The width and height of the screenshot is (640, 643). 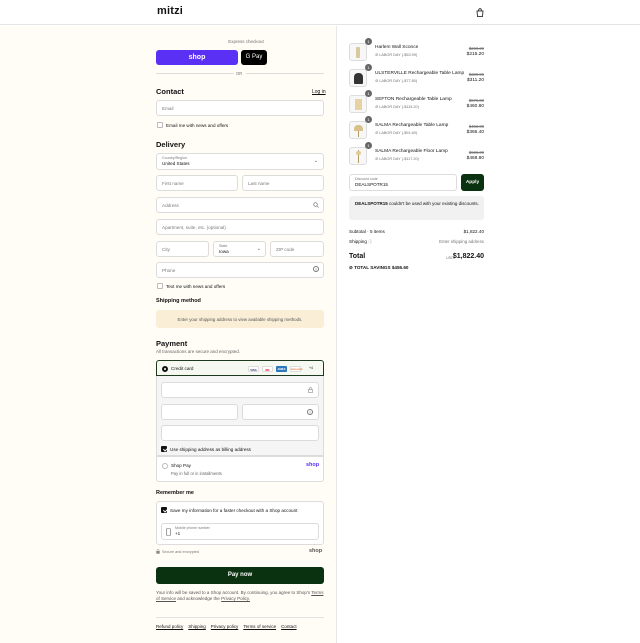 I want to click on apply-discount-button: Apply, so click(x=472, y=182).